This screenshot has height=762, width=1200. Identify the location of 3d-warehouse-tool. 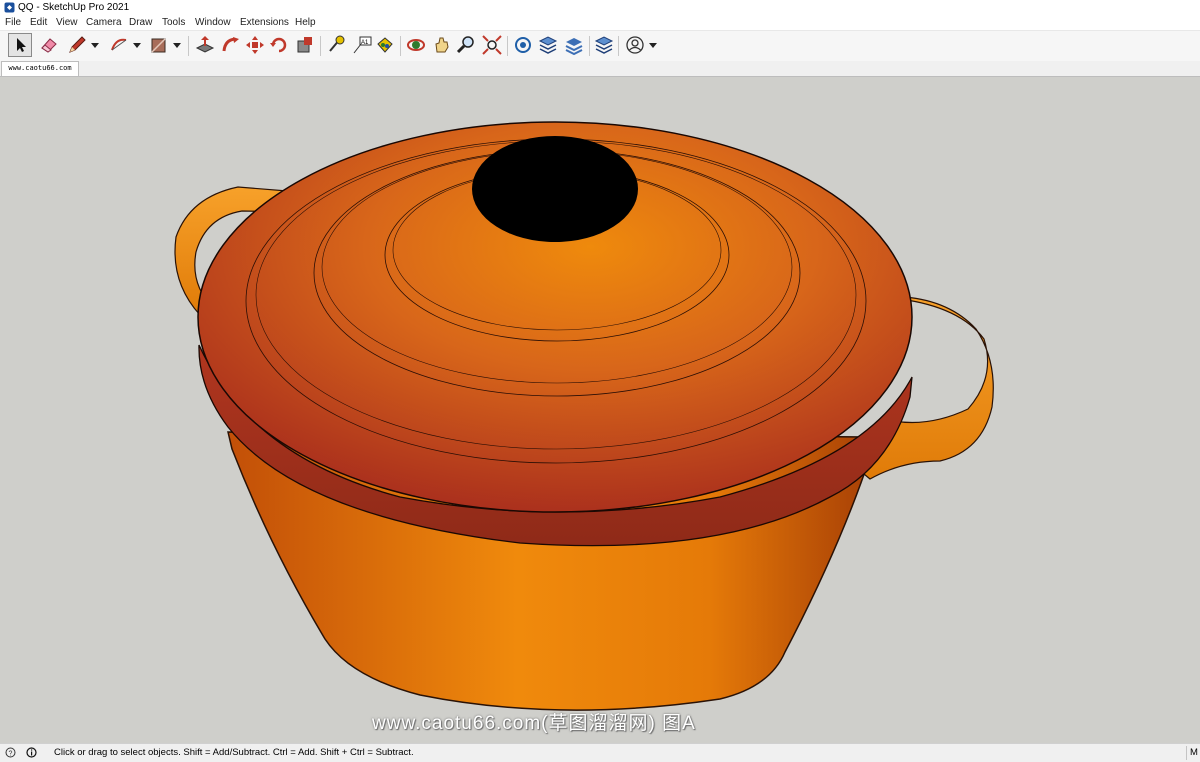
(523, 45).